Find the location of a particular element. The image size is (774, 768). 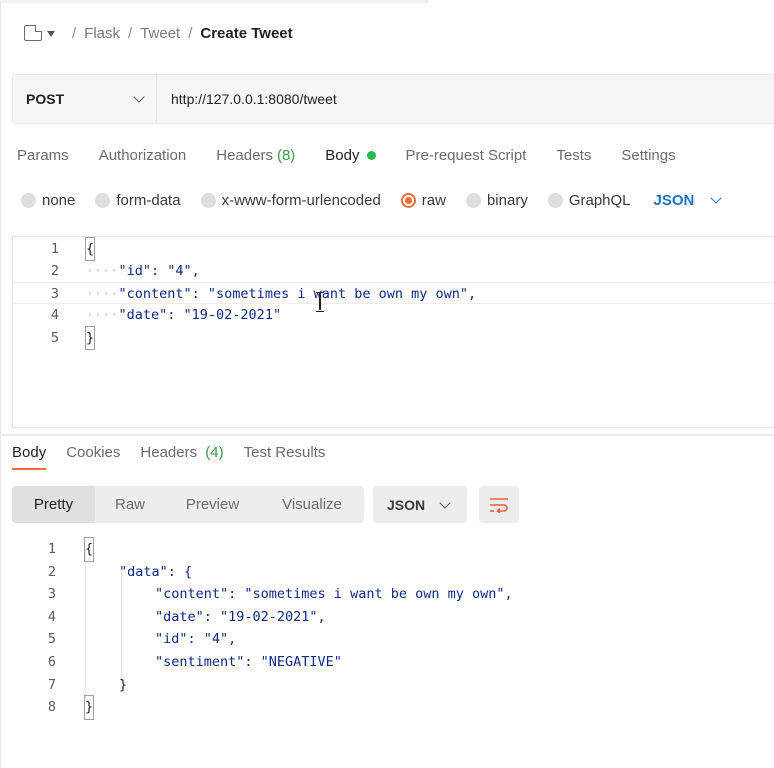

tab-label: Authorization is located at coordinates (142, 155).